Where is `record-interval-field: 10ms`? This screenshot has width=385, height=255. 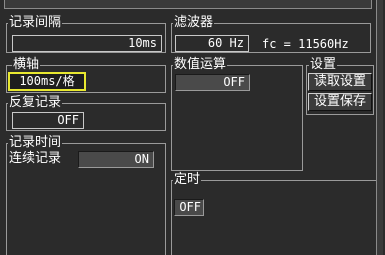 record-interval-field: 10ms is located at coordinates (87, 43).